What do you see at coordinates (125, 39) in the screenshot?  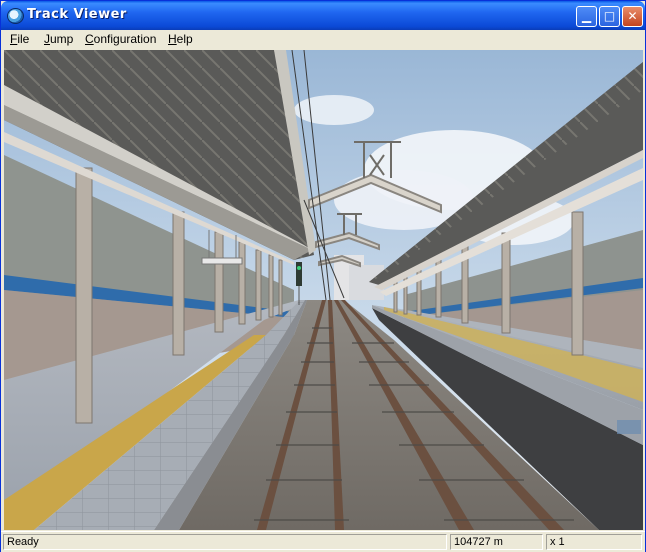 I see `menu-configuration-label: onfiguration` at bounding box center [125, 39].